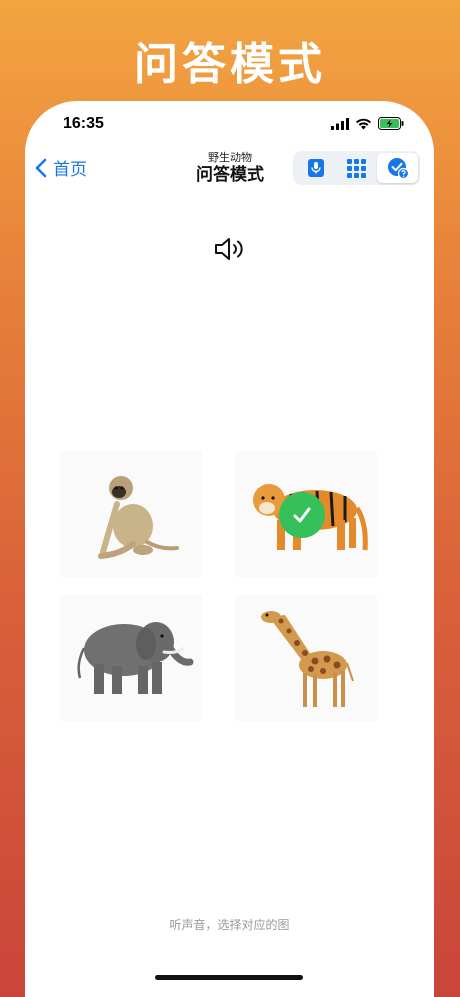 This screenshot has height=997, width=460. I want to click on instruction-hint: 听声音，选择对应的图, so click(229, 925).